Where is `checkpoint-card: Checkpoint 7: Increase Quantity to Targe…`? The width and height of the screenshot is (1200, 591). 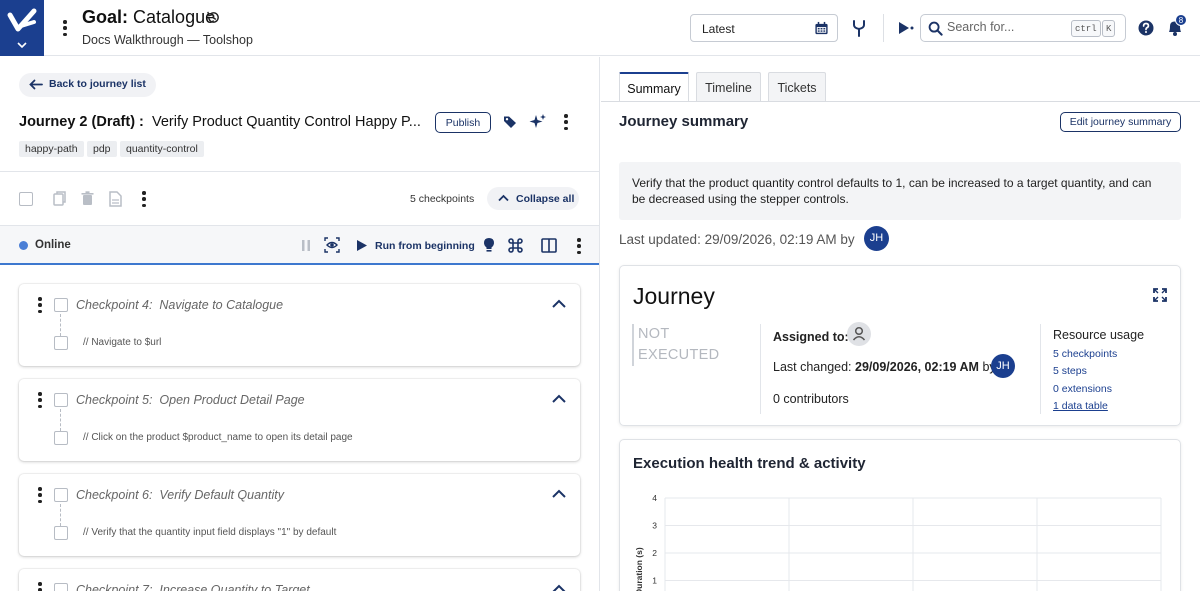 checkpoint-card: Checkpoint 7: Increase Quantity to Targe… is located at coordinates (299, 580).